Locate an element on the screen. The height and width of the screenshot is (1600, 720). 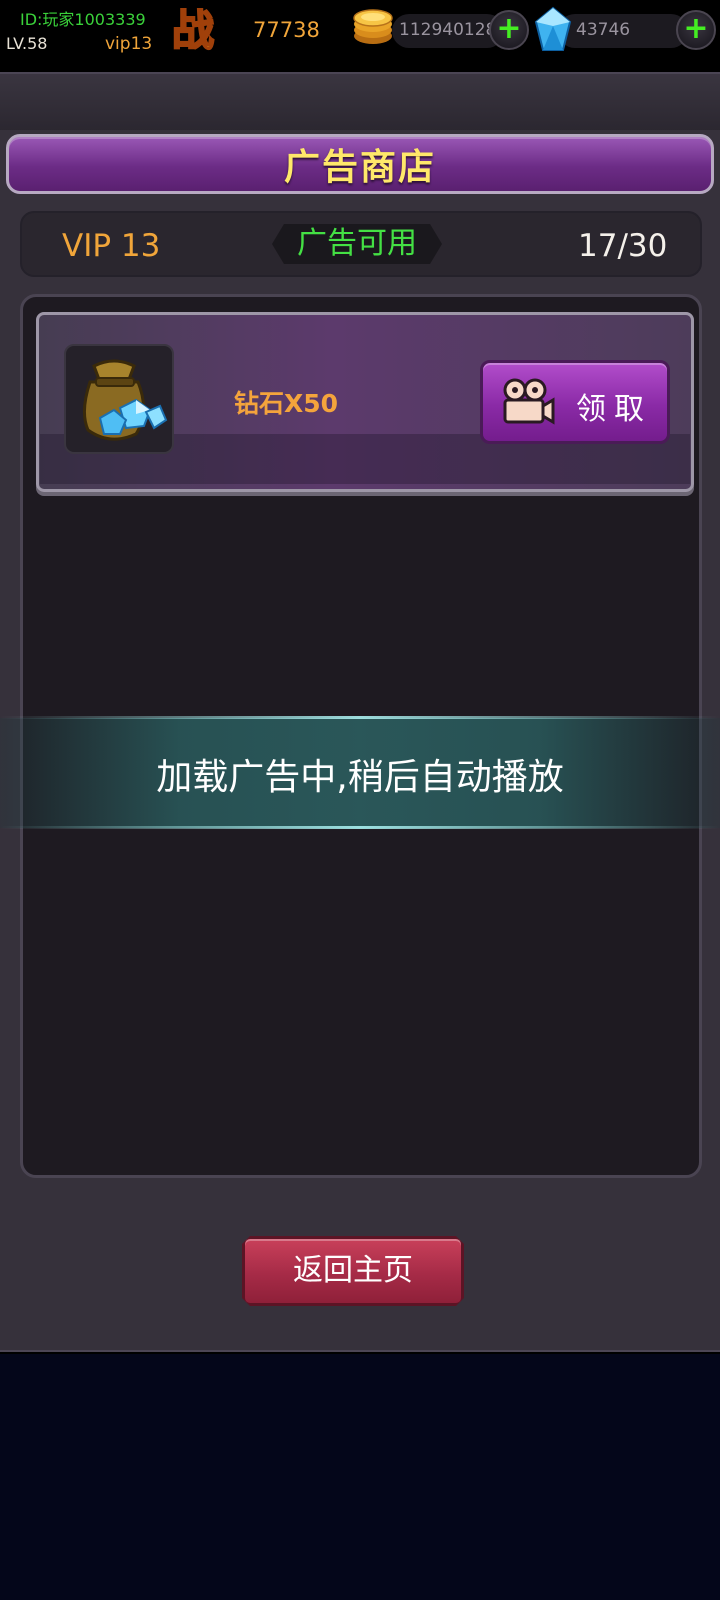
page-title: 广告商店 is located at coordinates (359, 167).